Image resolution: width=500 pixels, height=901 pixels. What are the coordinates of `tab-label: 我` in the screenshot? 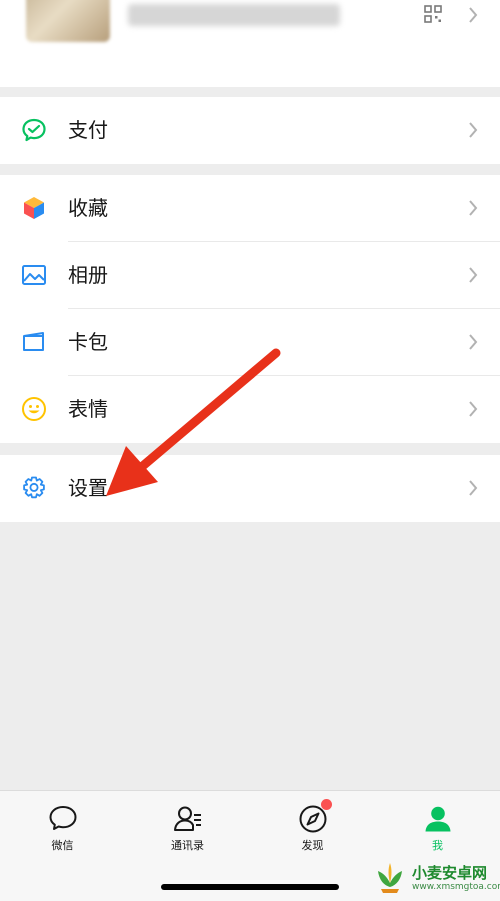 It's located at (437, 845).